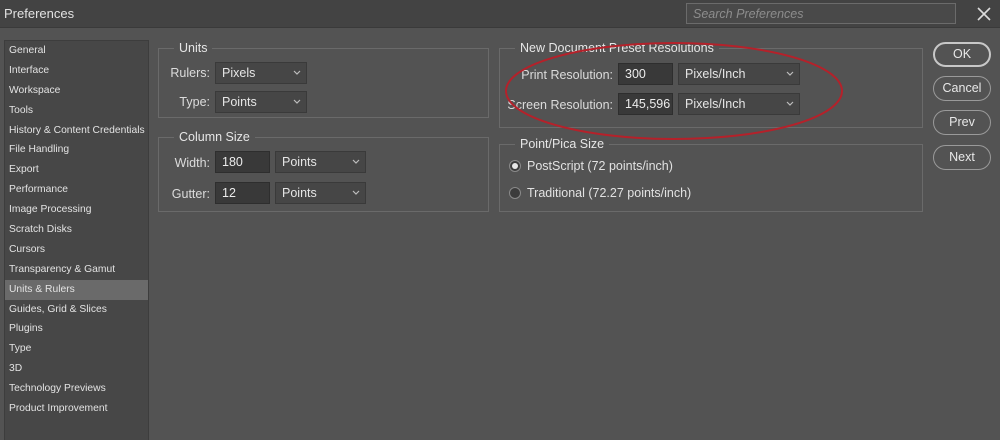  I want to click on sidebar-item-technology-previews: Technology Previews, so click(76, 389).